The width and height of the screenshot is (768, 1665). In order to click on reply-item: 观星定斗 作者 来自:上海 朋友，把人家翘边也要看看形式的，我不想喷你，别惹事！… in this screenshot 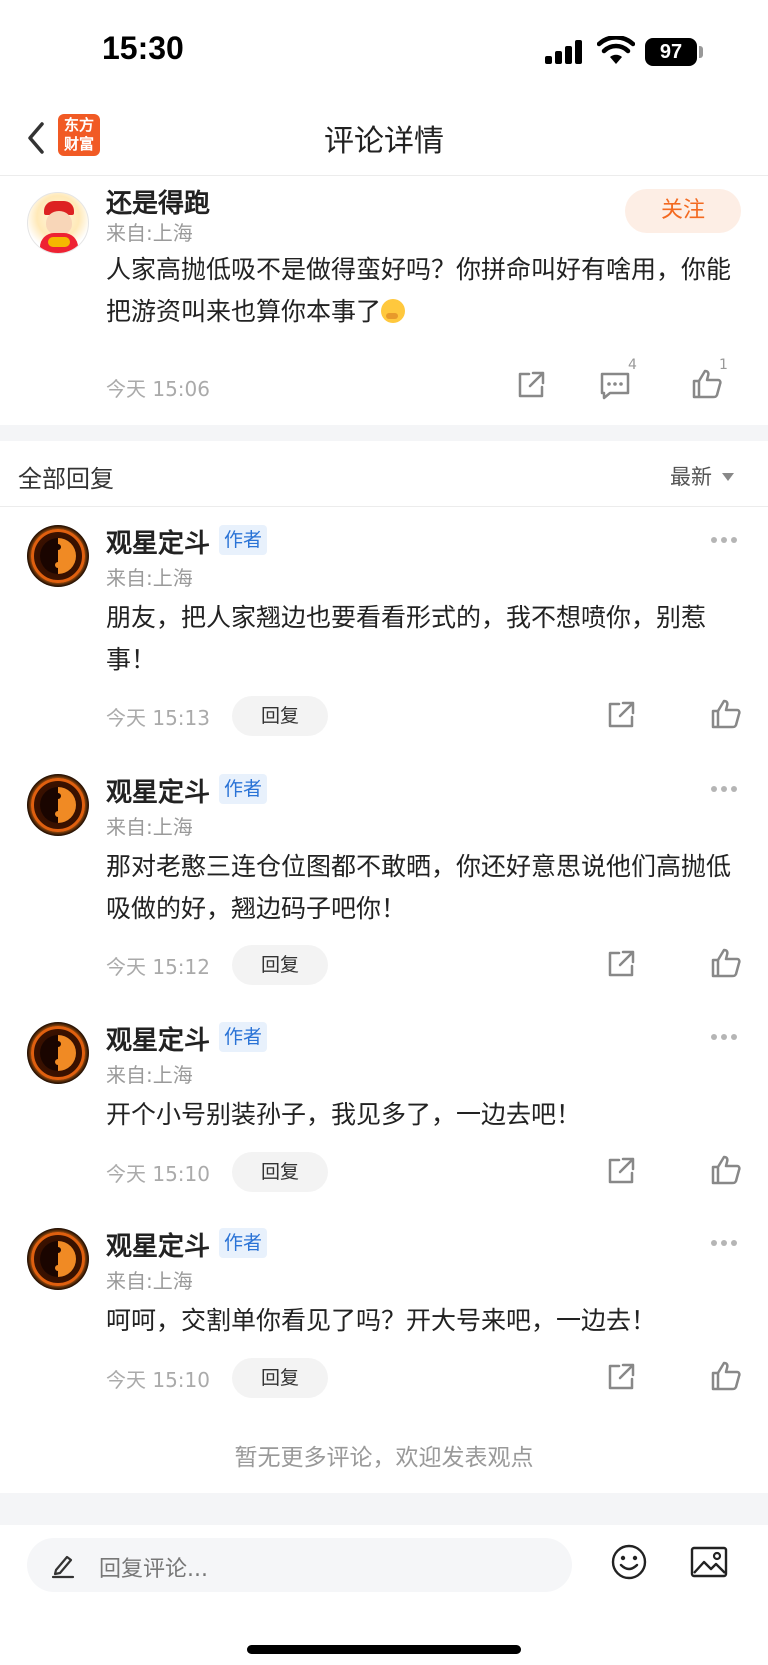, I will do `click(384, 623)`.